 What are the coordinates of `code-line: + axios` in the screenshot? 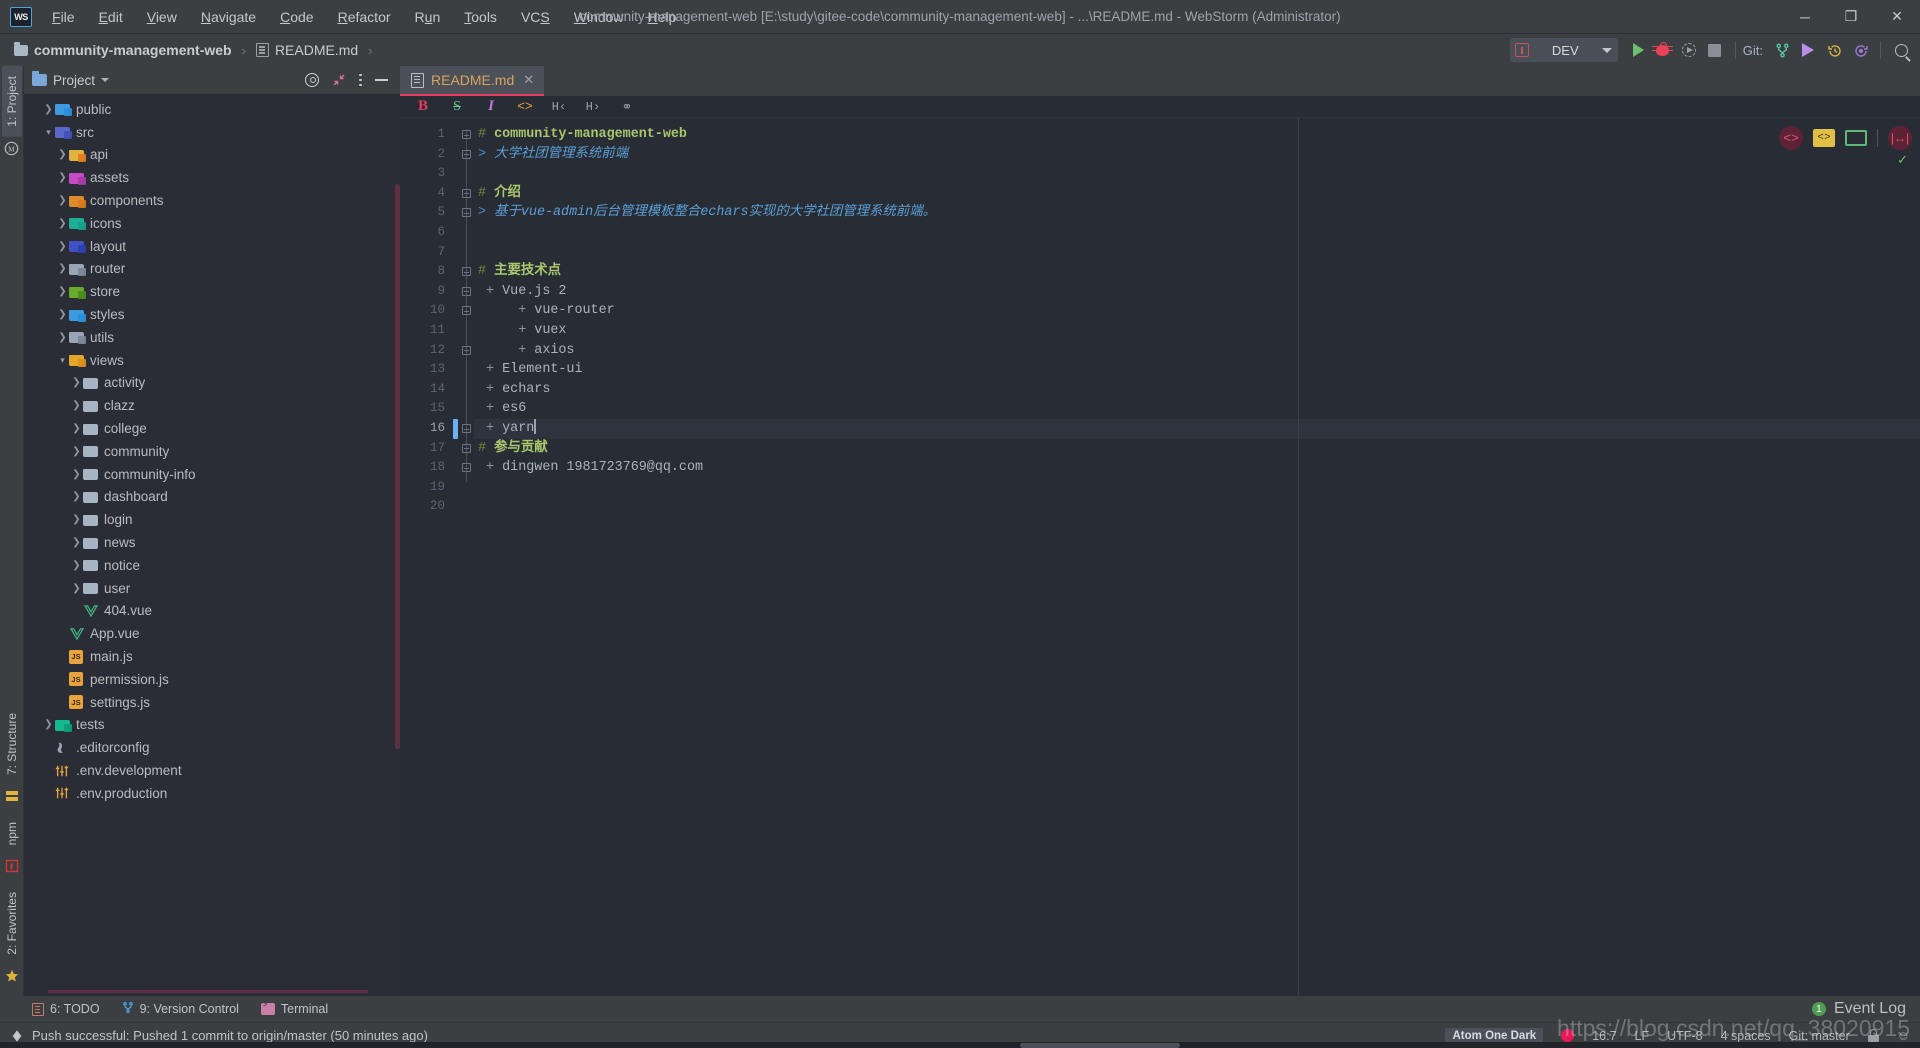 It's located at (1197, 351).